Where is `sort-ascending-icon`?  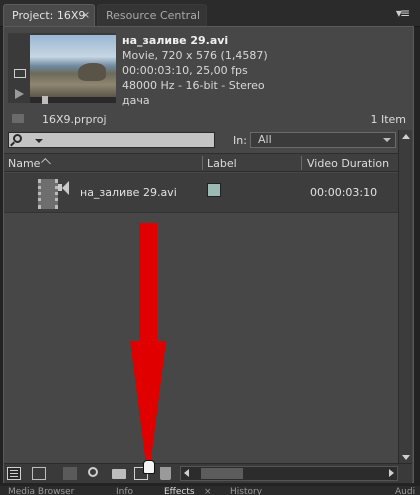
sort-ascending-icon is located at coordinates (46, 163).